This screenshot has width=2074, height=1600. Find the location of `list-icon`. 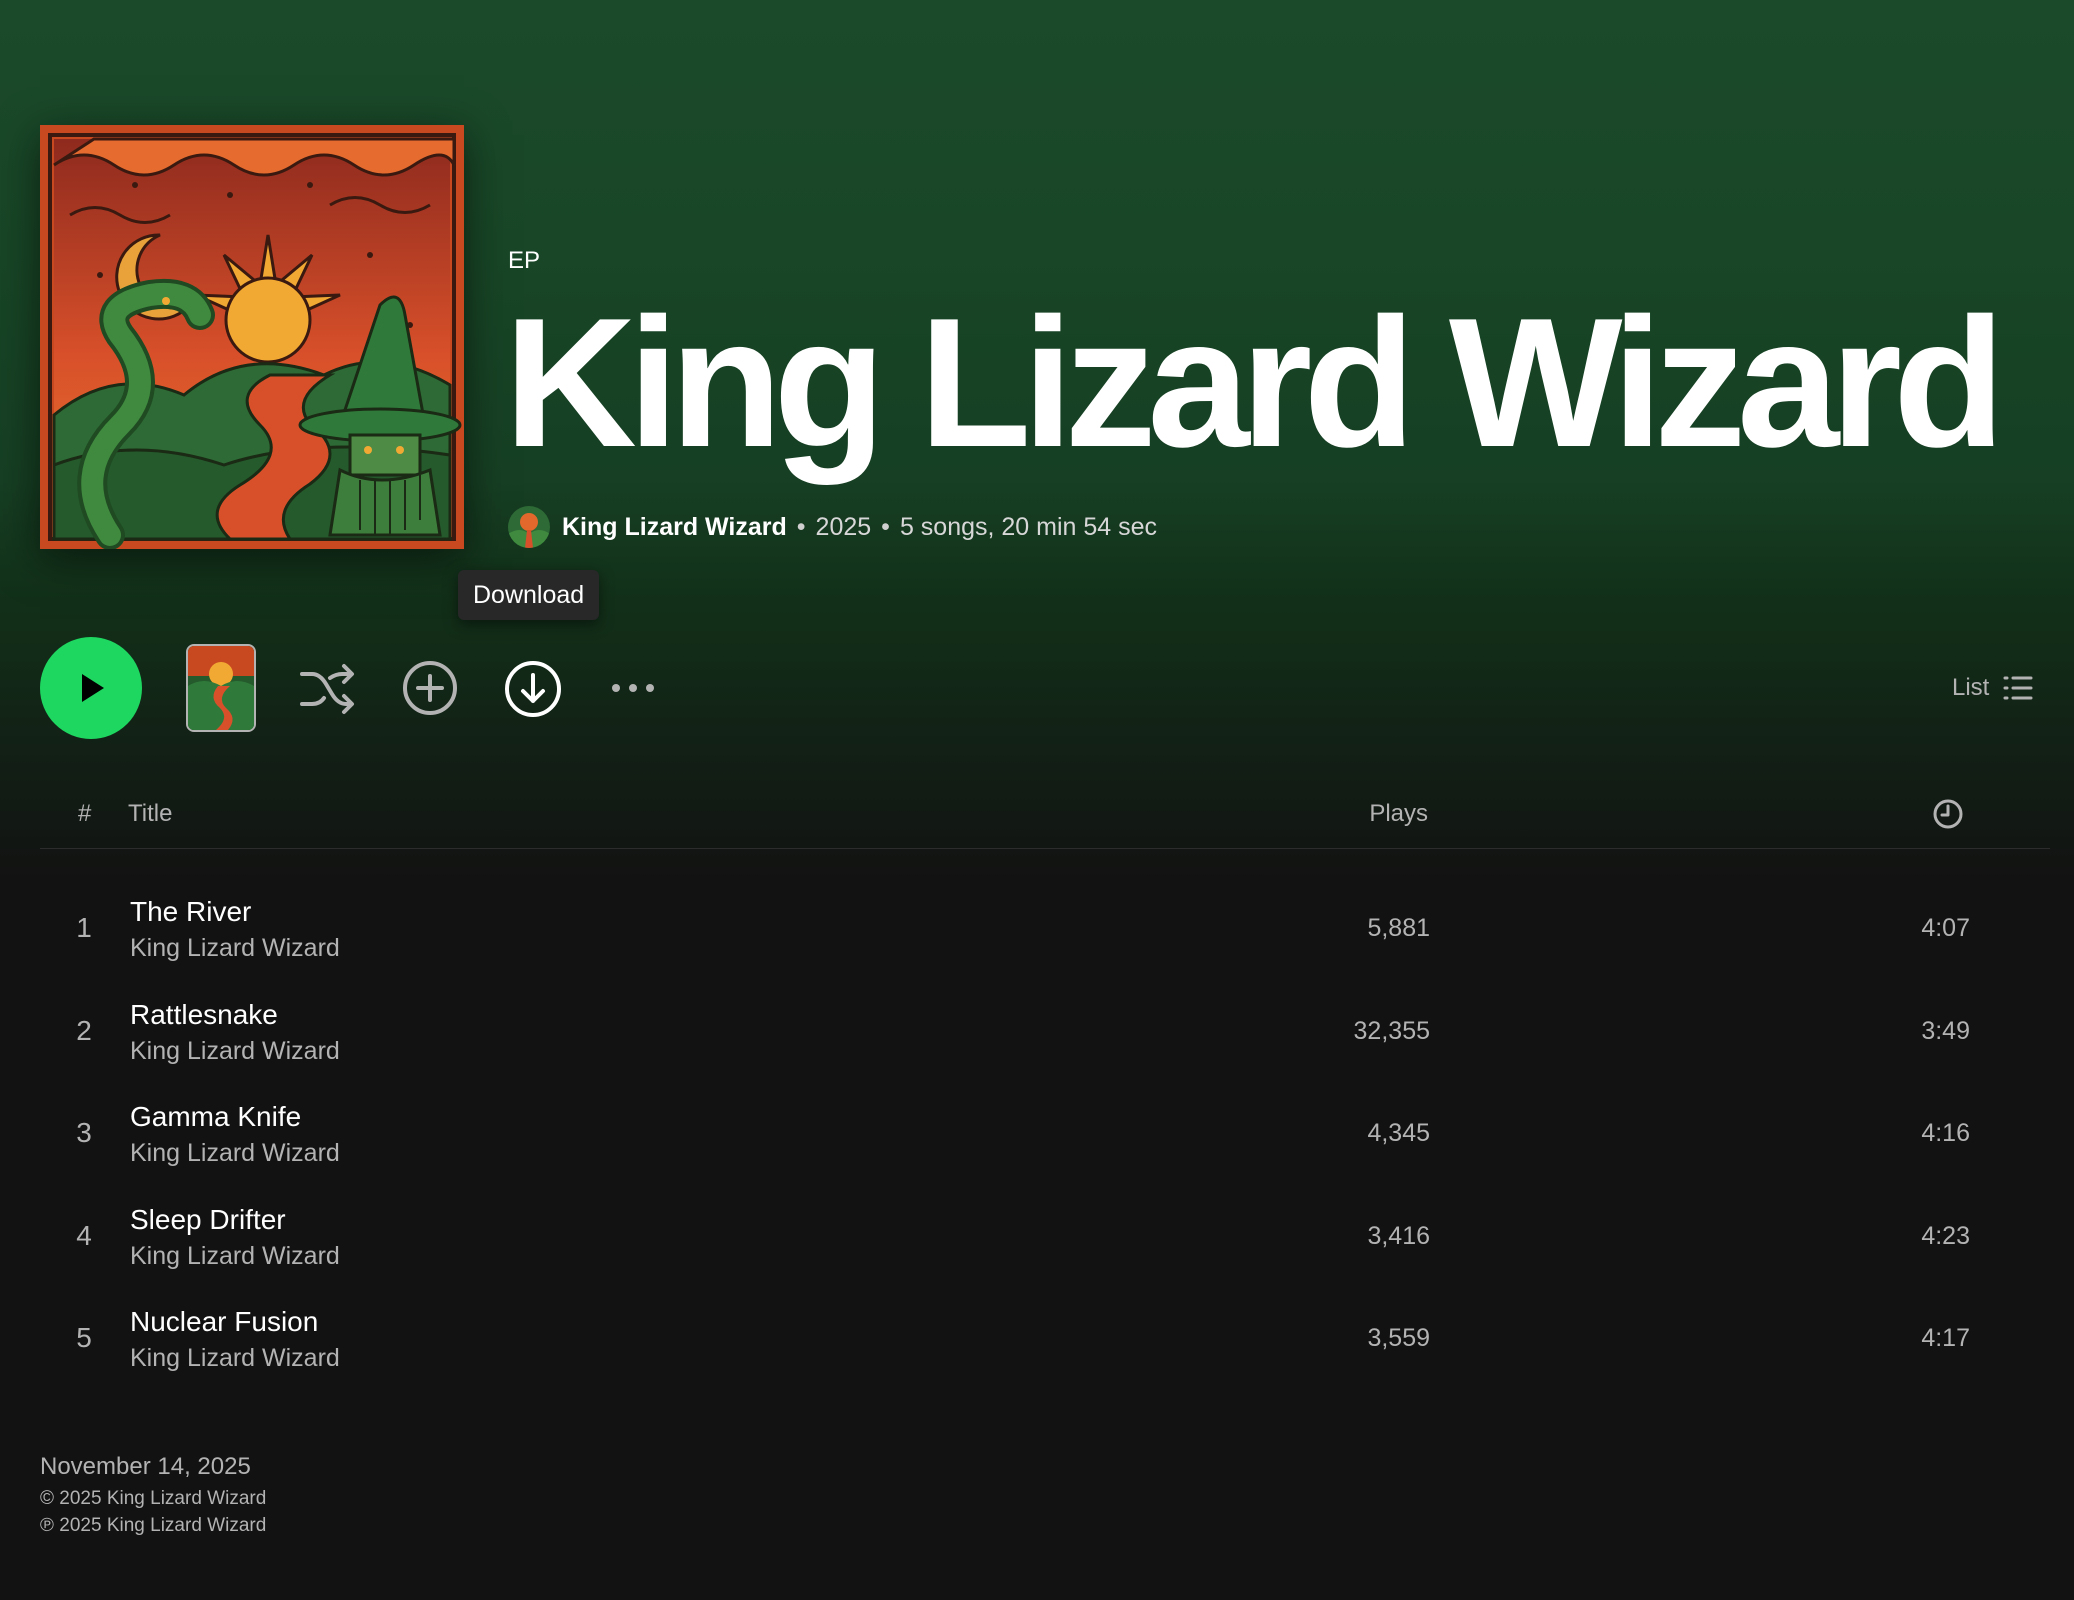

list-icon is located at coordinates (2018, 688).